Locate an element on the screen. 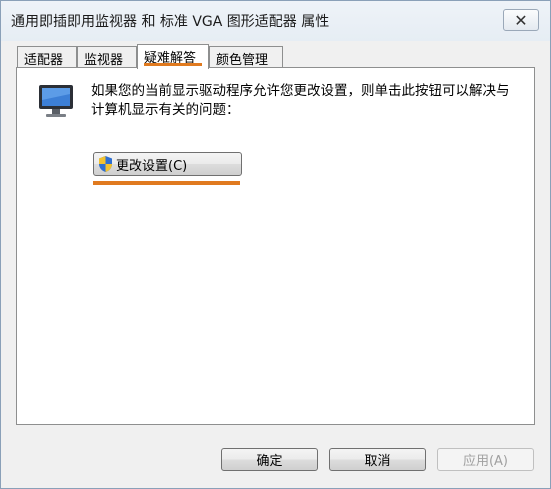 Image resolution: width=551 pixels, height=489 pixels. tab-adapter: 适配器 is located at coordinates (47, 57).